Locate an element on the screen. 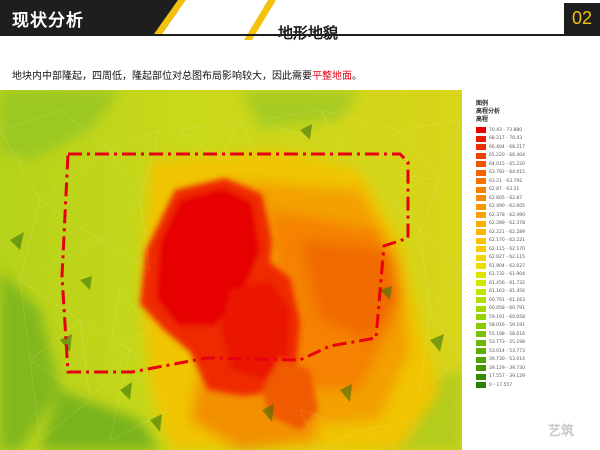 The height and width of the screenshot is (450, 600). legend-item: 55.198 - 58.016 is located at coordinates (521, 334).